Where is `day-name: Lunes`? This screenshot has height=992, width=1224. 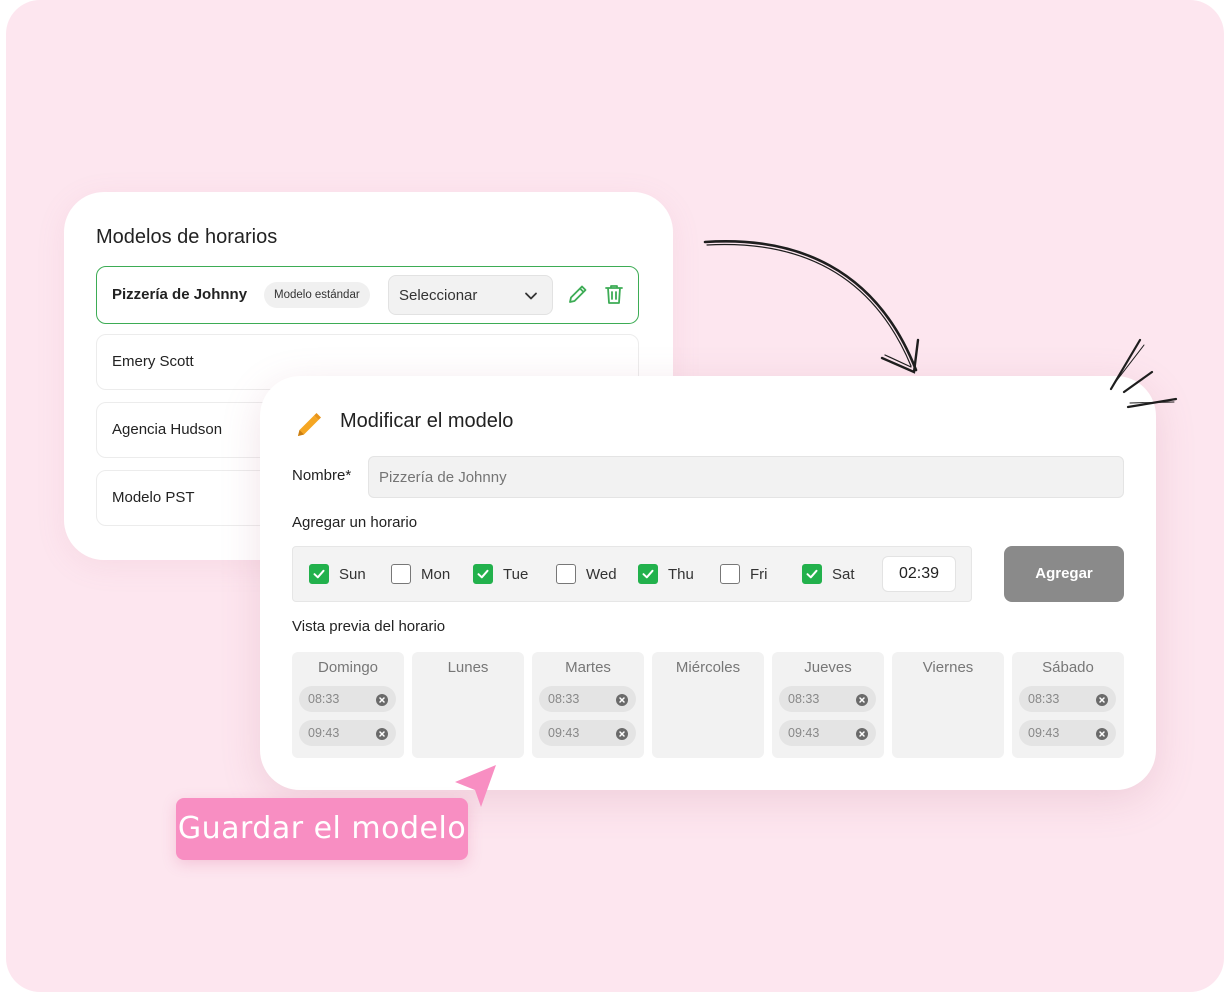
day-name: Lunes is located at coordinates (468, 667).